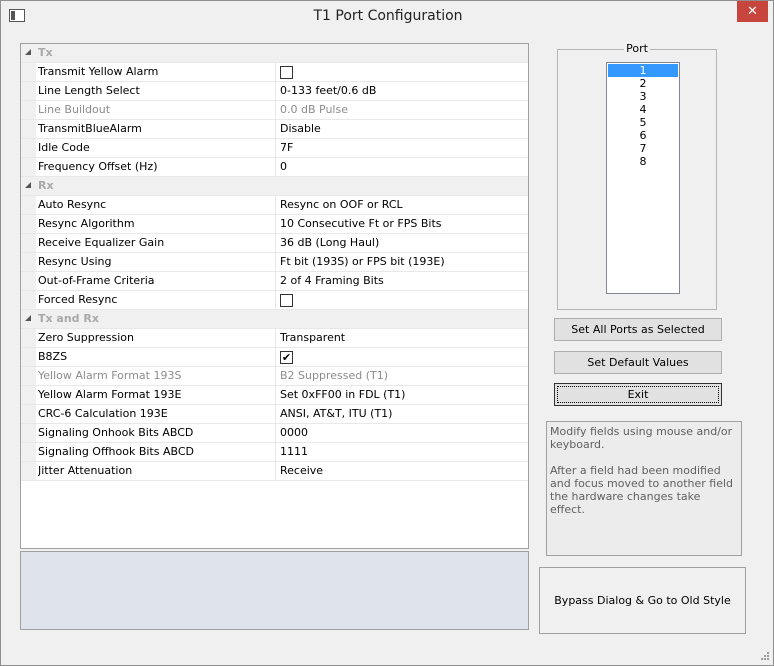 This screenshot has height=666, width=774. Describe the element at coordinates (403, 90) in the screenshot. I see `property-value: 0-133 feet/0.6 dB` at that location.